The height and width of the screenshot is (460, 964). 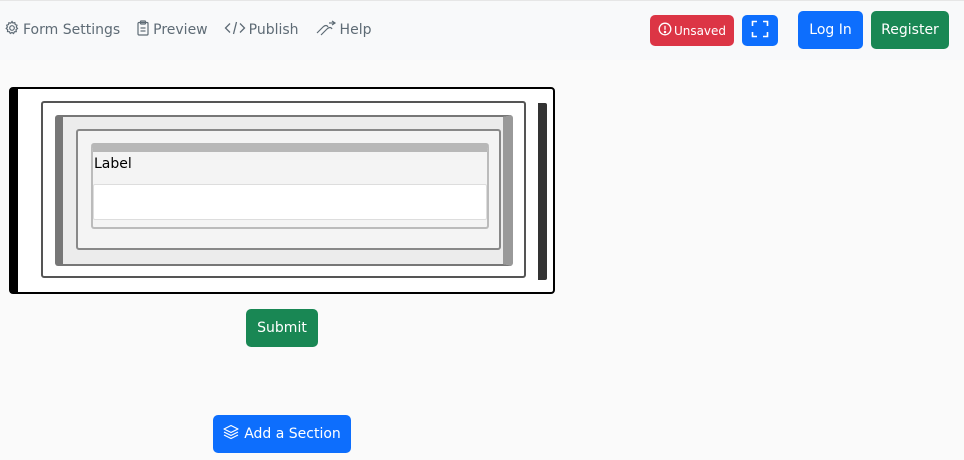 I want to click on layers-icon, so click(x=233, y=434).